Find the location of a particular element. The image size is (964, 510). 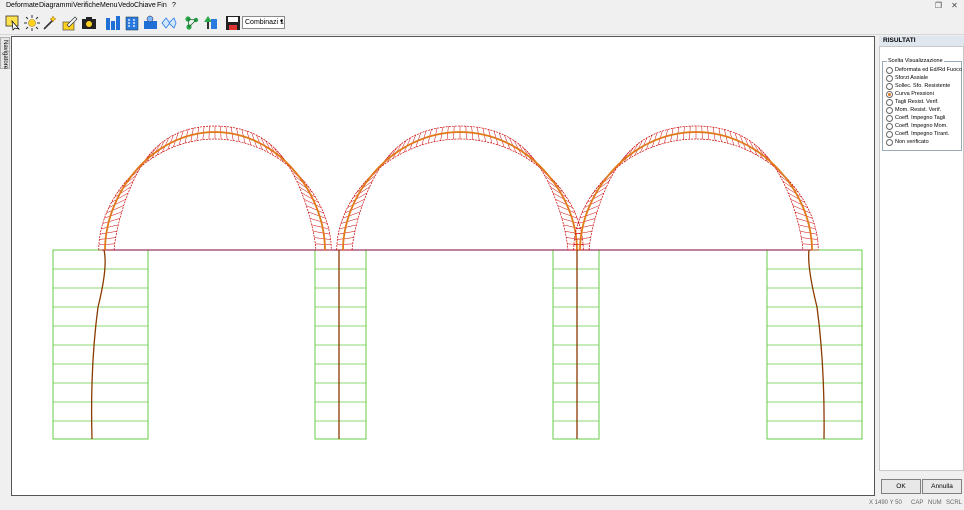

scrl-indicator: SCRL is located at coordinates (954, 503).